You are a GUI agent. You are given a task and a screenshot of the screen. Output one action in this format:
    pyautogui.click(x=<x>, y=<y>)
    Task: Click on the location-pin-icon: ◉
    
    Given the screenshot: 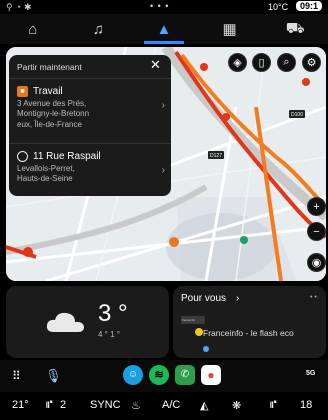 What is the action you would take?
    pyautogui.click(x=316, y=263)
    